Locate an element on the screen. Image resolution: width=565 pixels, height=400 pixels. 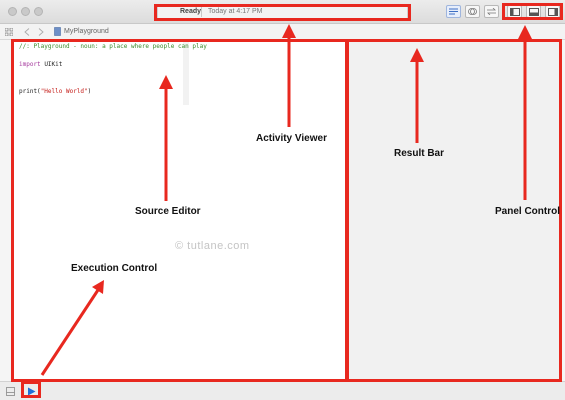
minimize-window-icon is located at coordinates (25, 11).